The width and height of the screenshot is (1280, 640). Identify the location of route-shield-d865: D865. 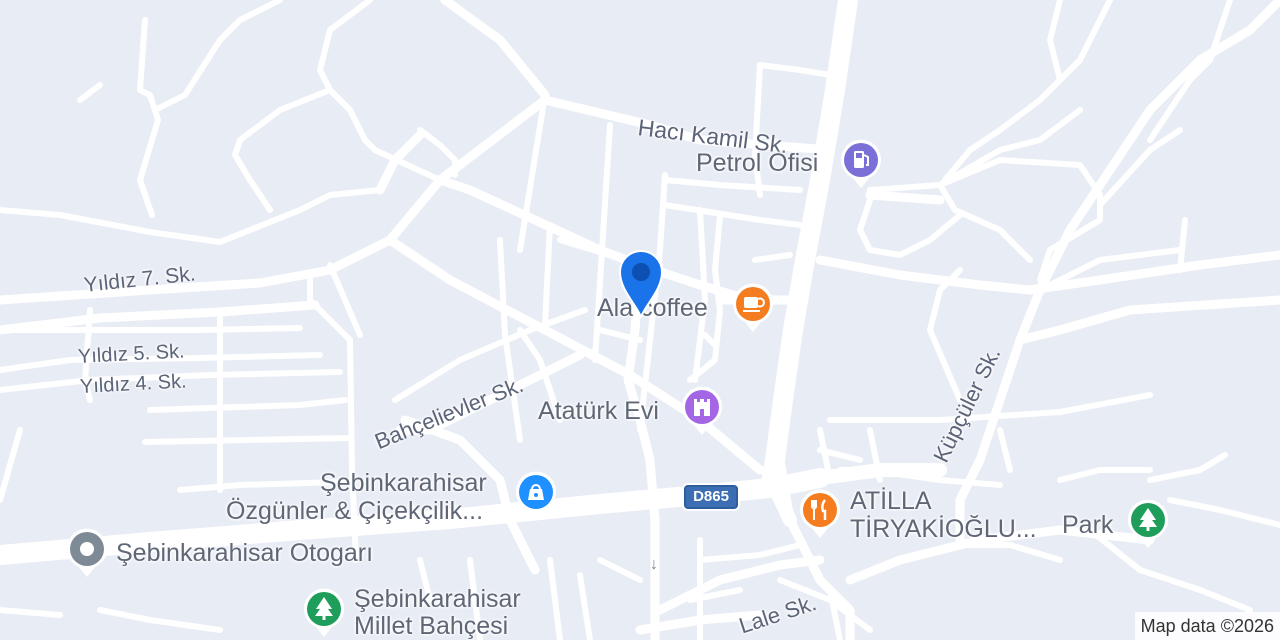
(711, 497).